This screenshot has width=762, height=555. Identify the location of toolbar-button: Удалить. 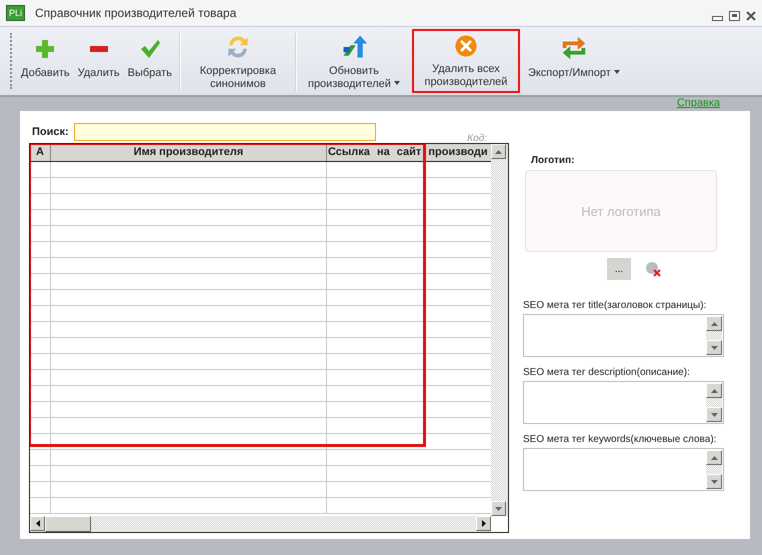
(99, 62).